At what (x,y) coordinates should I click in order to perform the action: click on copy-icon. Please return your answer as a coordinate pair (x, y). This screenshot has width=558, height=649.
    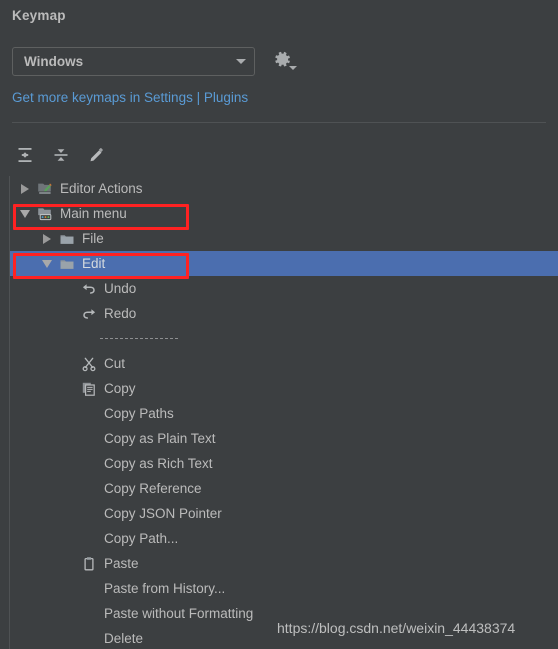
    Looking at the image, I should click on (88, 389).